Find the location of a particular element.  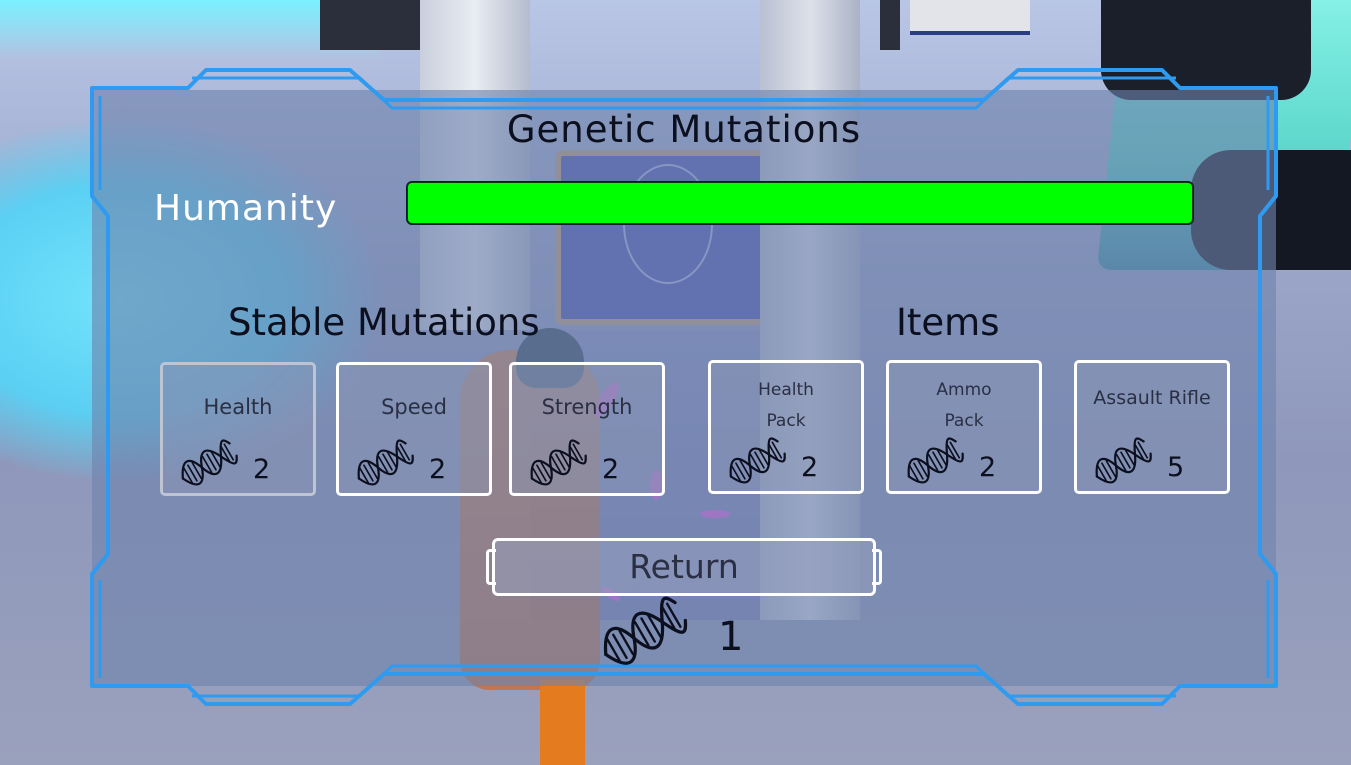

item-card-health-pack: Health Pack 2 is located at coordinates (786, 427).